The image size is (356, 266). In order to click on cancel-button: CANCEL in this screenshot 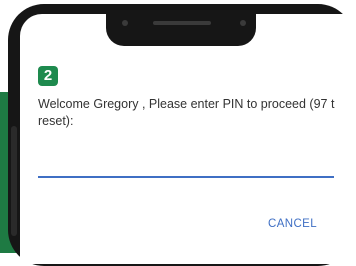, I will do `click(292, 224)`.